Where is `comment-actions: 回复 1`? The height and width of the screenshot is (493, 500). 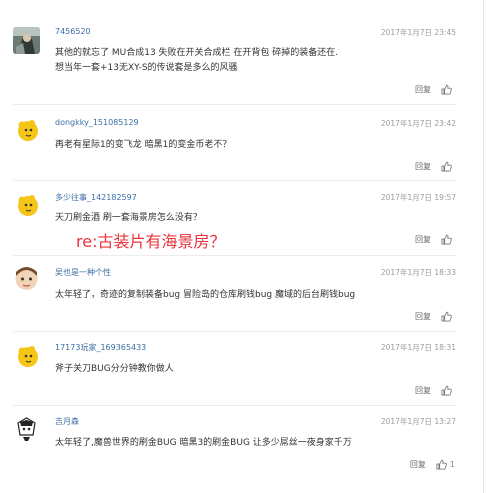 comment-actions: 回复 1 is located at coordinates (432, 464).